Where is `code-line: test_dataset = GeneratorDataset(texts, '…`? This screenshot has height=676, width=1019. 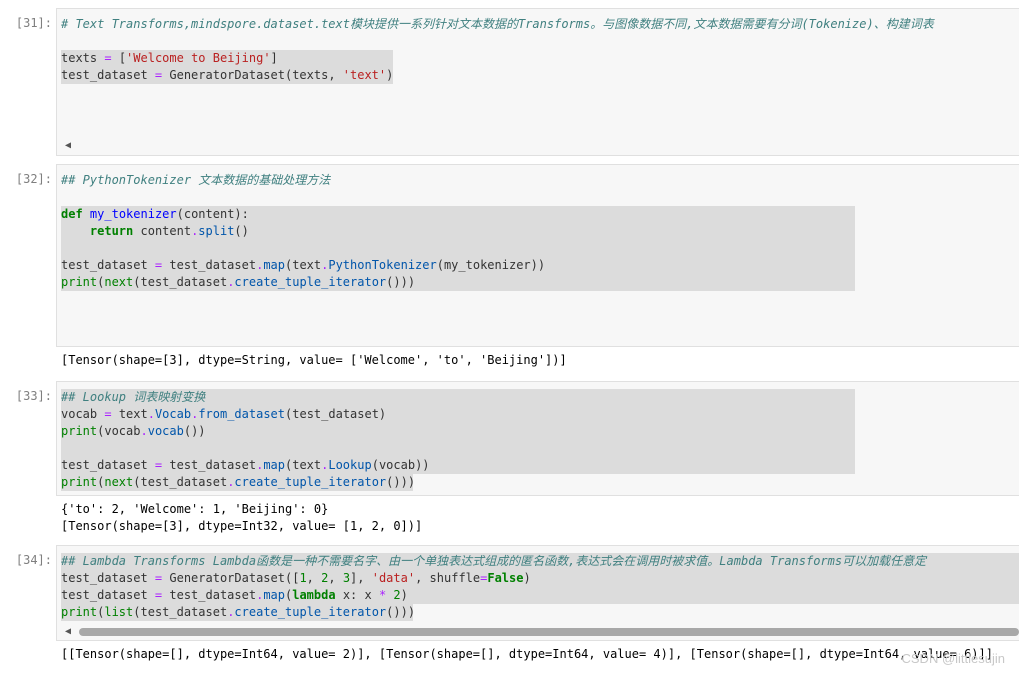
code-line: test_dataset = GeneratorDataset(texts, '… is located at coordinates (227, 75).